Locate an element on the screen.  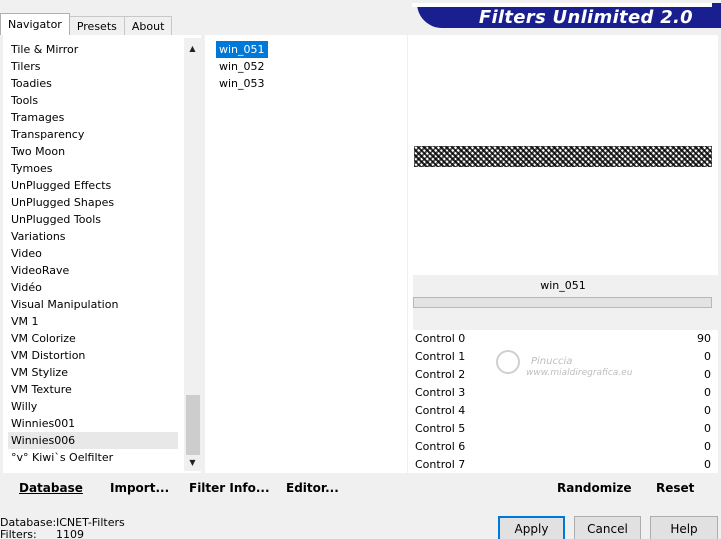
scroll-up-icon: ▲ is located at coordinates (192, 48).